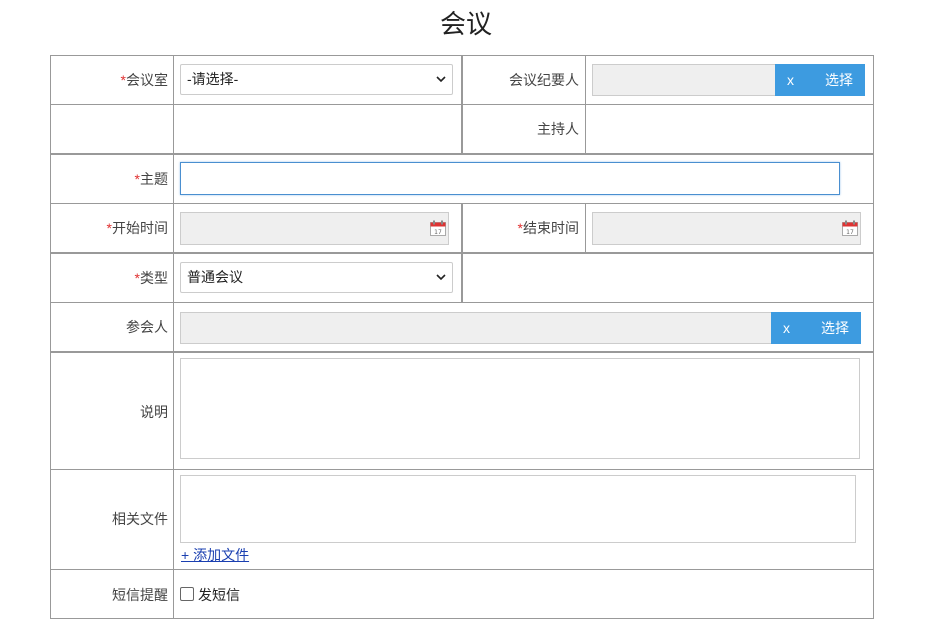 Image resolution: width=932 pixels, height=644 pixels. What do you see at coordinates (465, 24) in the screenshot?
I see `page-title: 会议` at bounding box center [465, 24].